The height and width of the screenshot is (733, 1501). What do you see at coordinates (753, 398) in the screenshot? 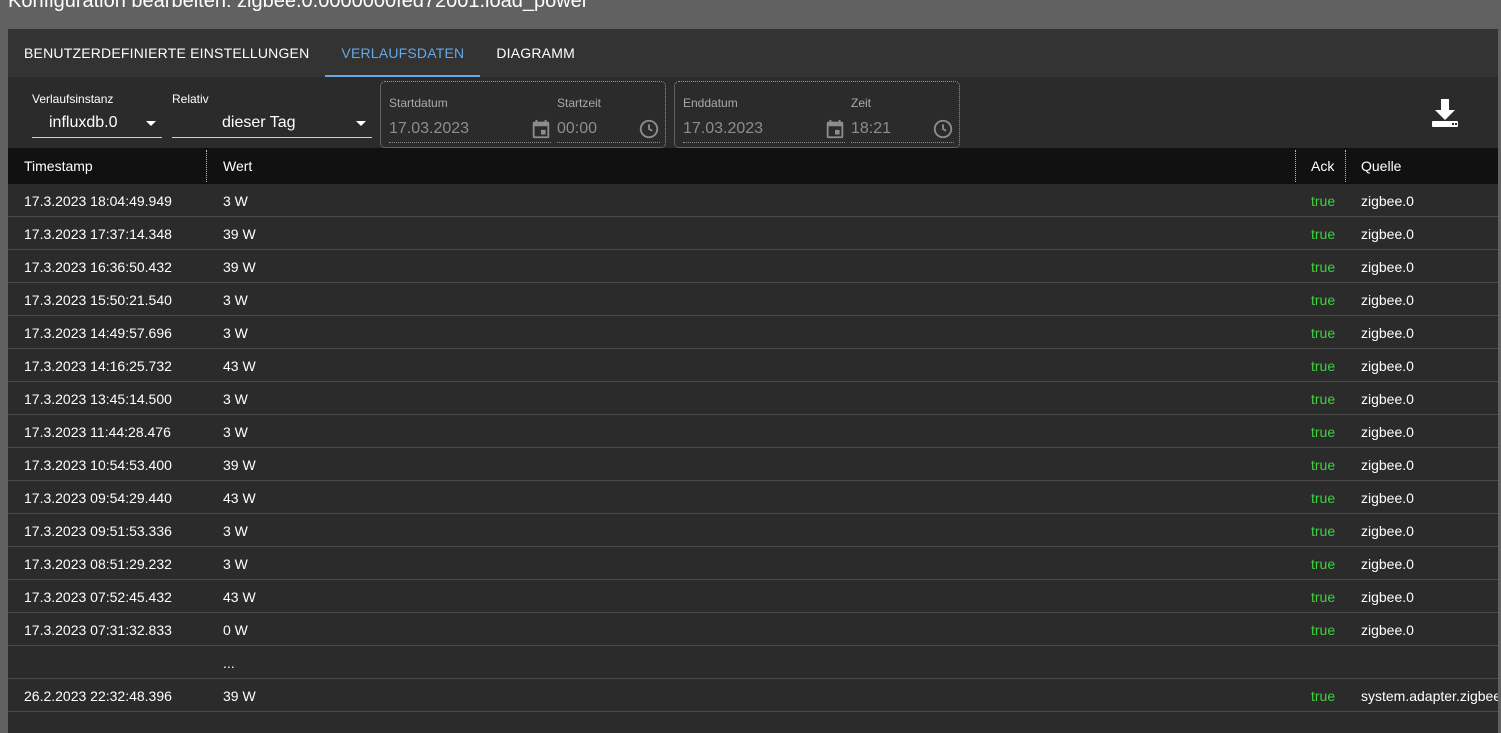
I see `table-row: 17.3.2023 13:45:14.500 3 W true zigbee.0` at bounding box center [753, 398].